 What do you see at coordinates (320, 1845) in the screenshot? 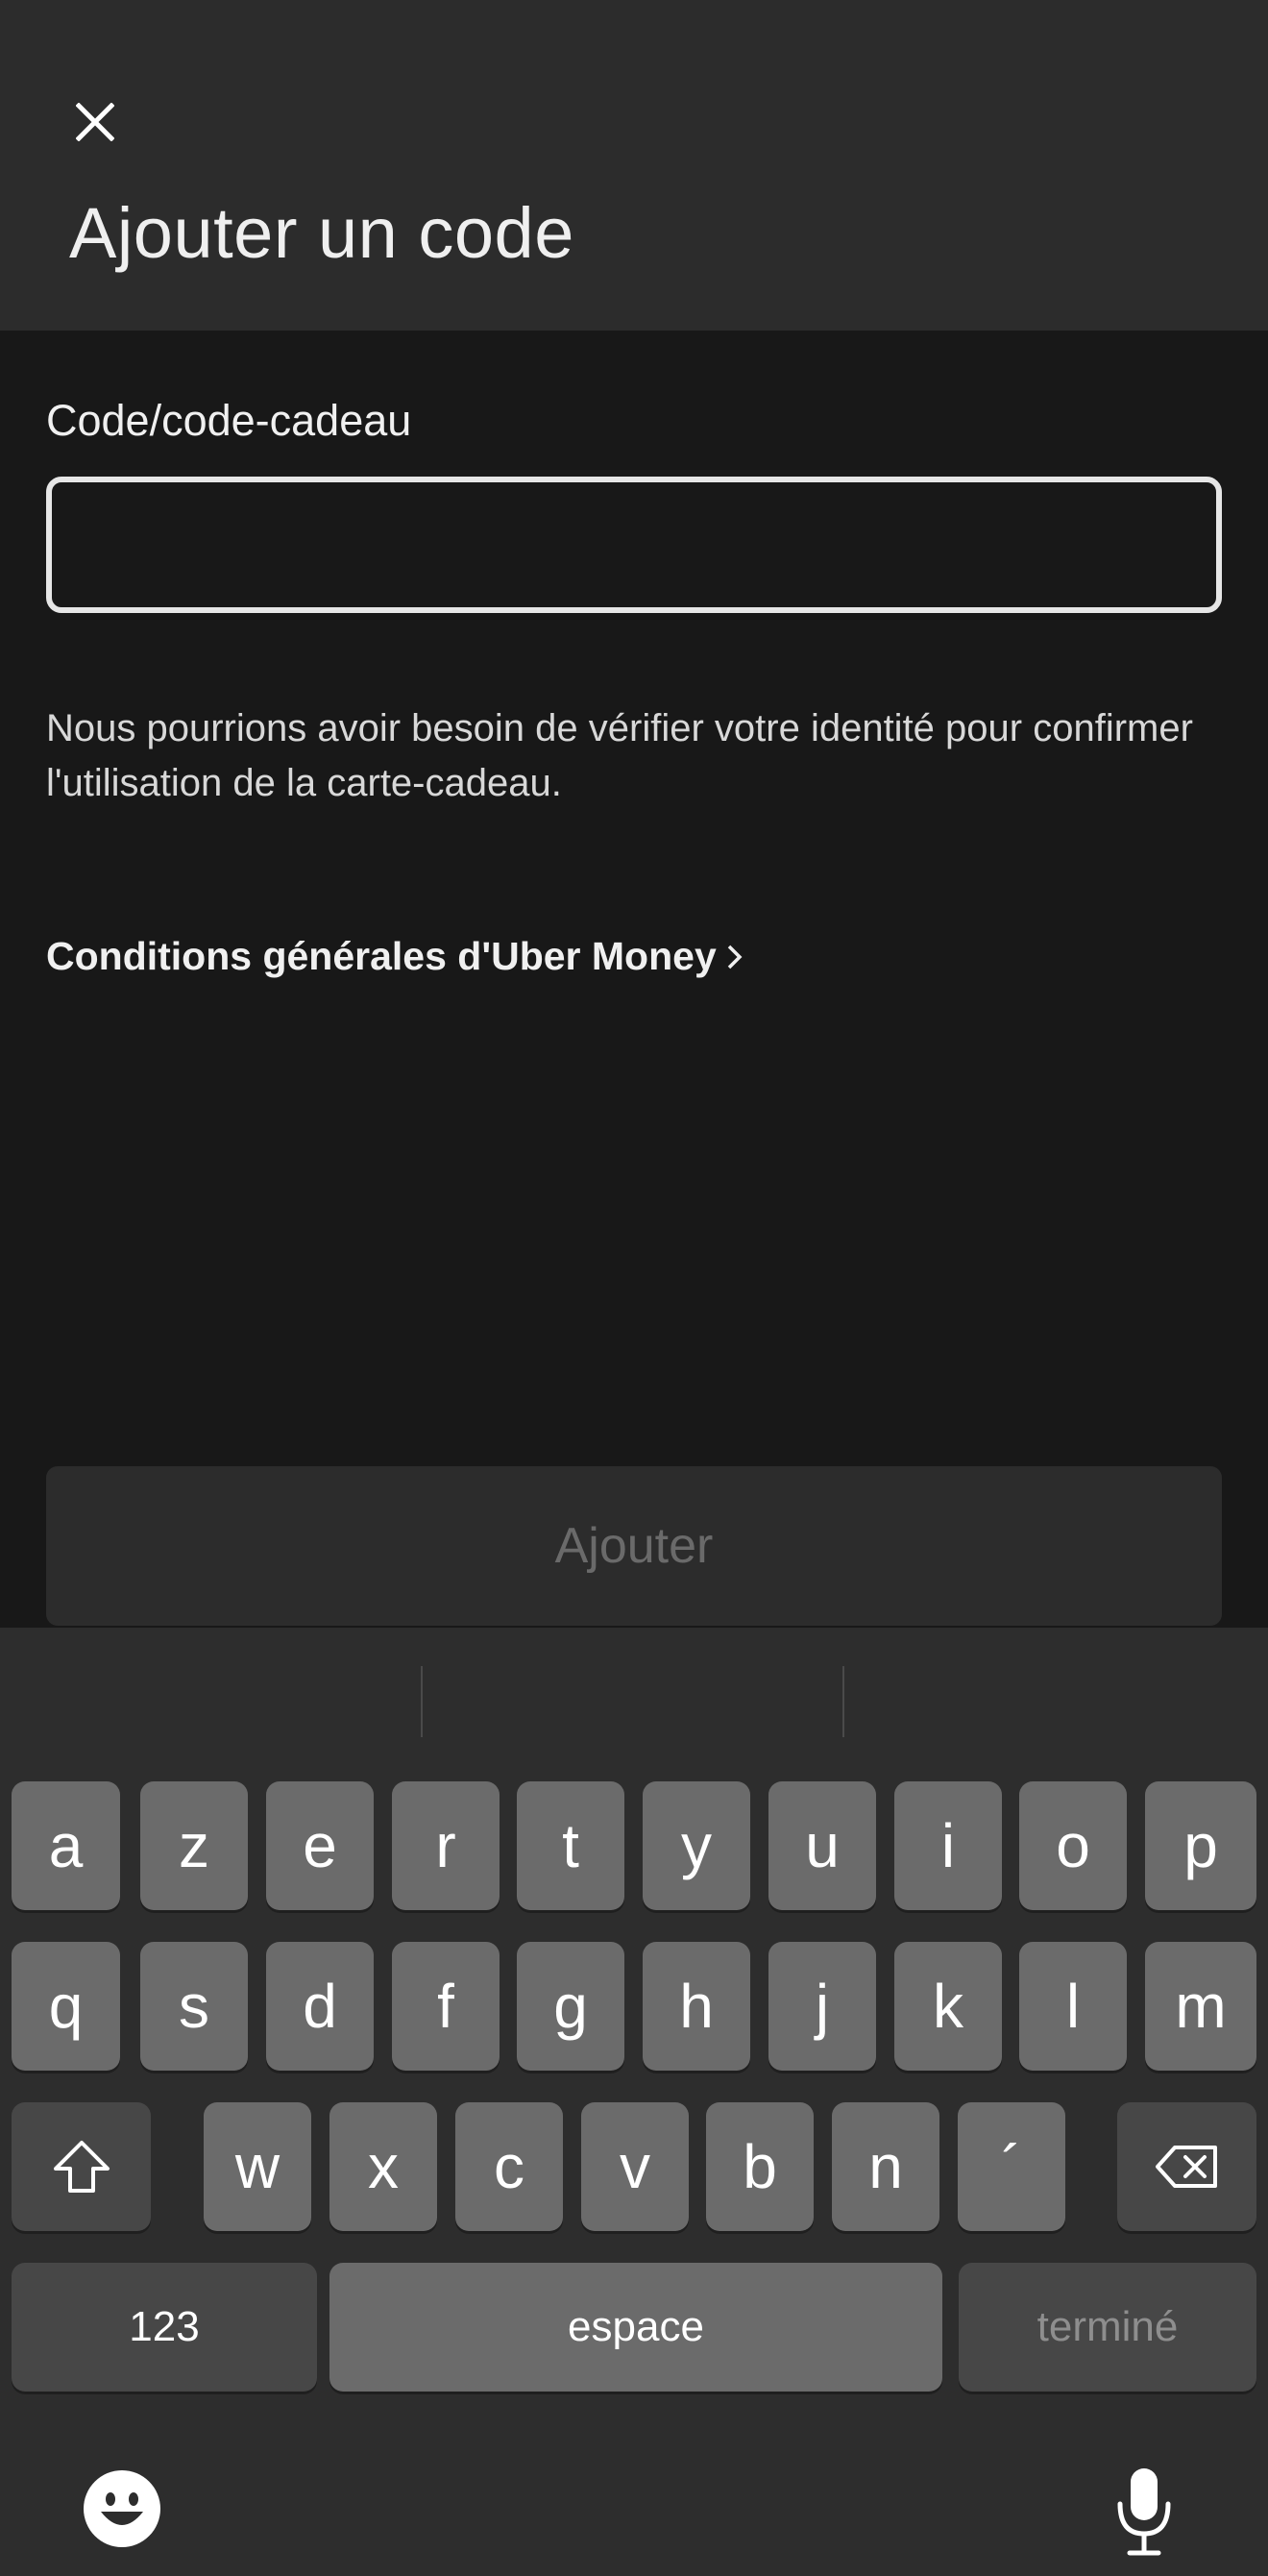
I see `key-e: e` at bounding box center [320, 1845].